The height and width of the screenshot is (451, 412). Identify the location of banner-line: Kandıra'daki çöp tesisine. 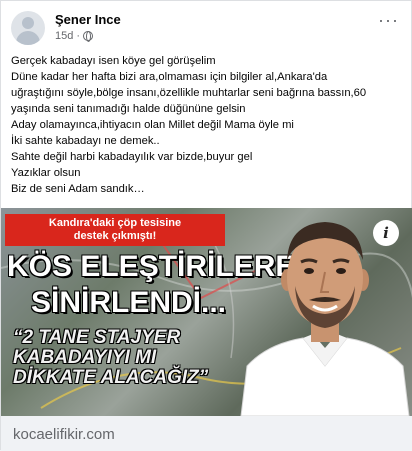
(115, 223).